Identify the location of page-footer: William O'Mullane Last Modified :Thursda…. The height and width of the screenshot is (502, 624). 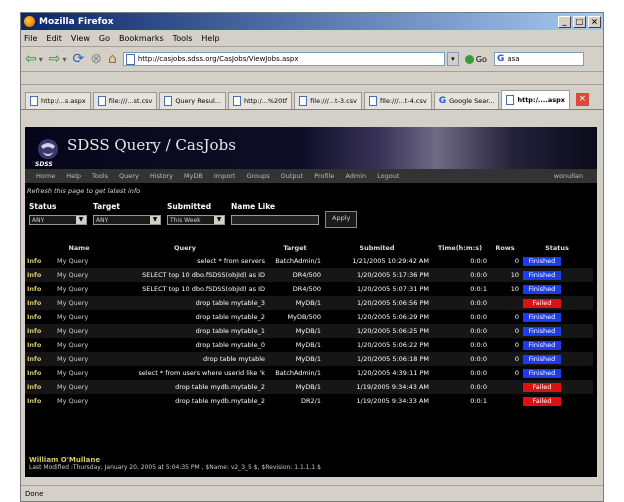
(175, 463).